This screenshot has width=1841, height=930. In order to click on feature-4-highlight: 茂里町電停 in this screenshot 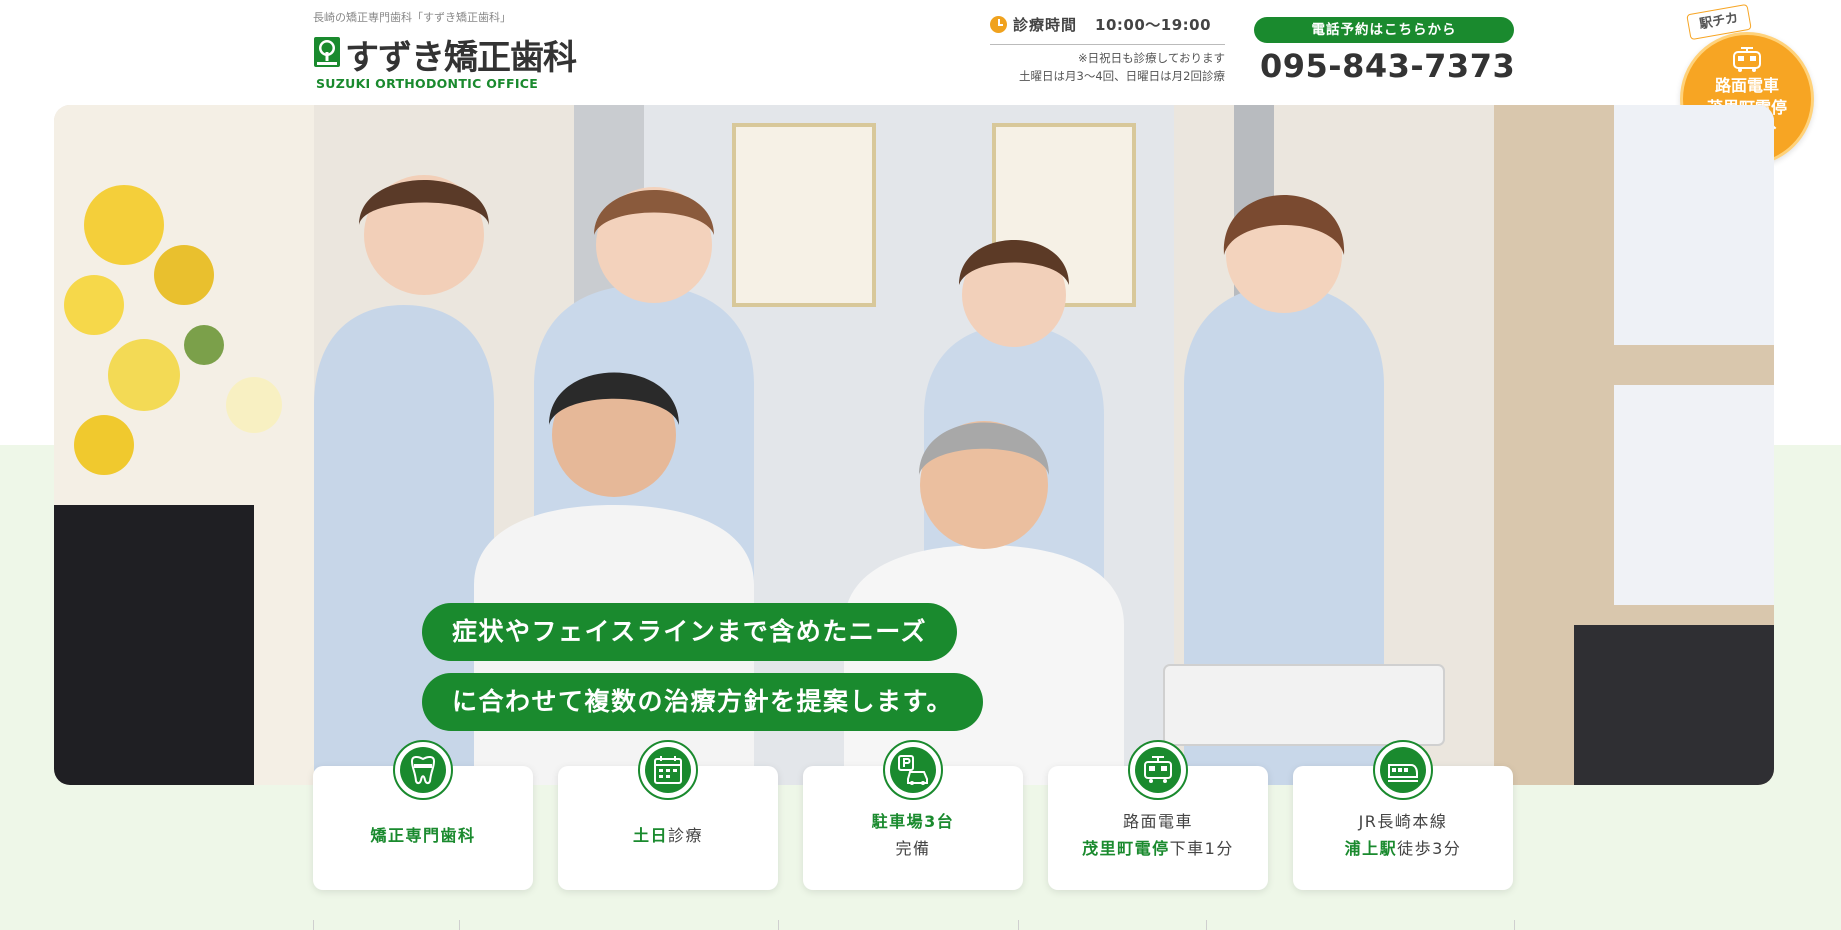, I will do `click(1126, 848)`.